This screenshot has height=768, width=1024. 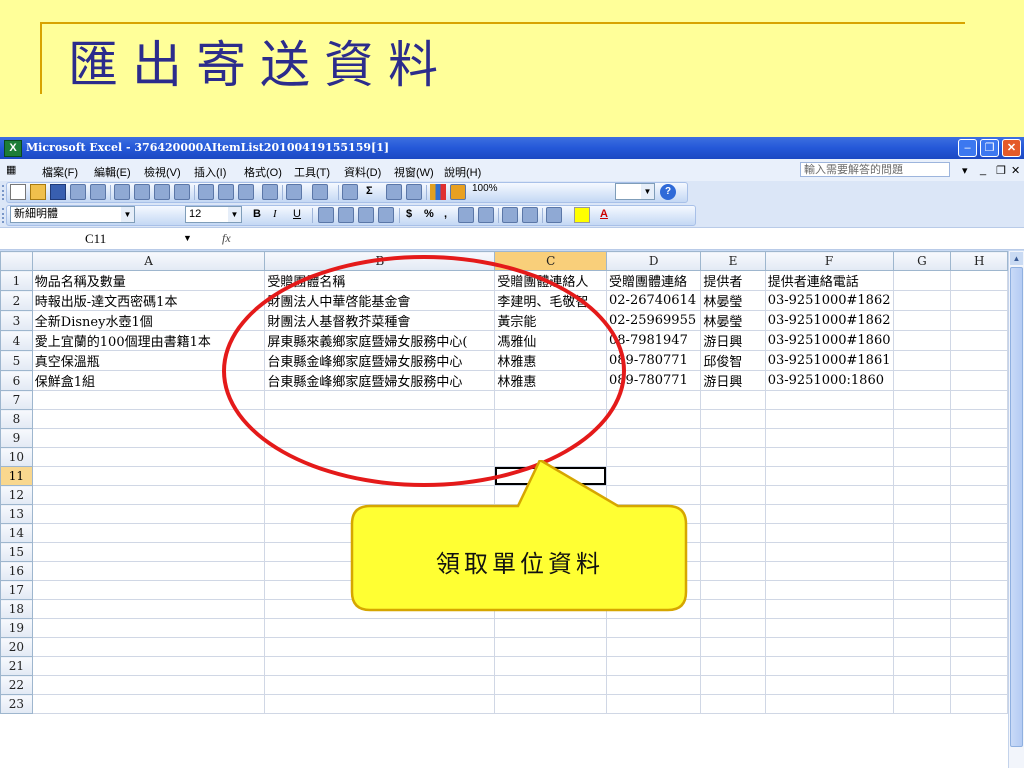 I want to click on cell: 03-9251000:1860, so click(x=829, y=380).